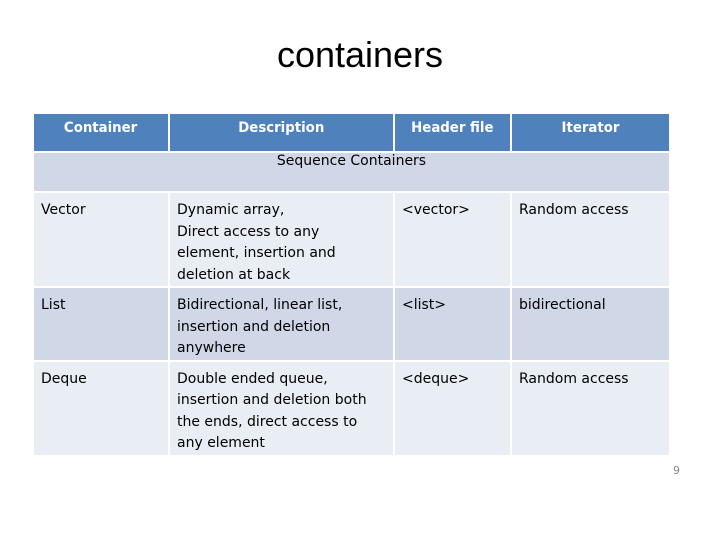  What do you see at coordinates (267, 421) in the screenshot?
I see `description-line: the ends, direct access to` at bounding box center [267, 421].